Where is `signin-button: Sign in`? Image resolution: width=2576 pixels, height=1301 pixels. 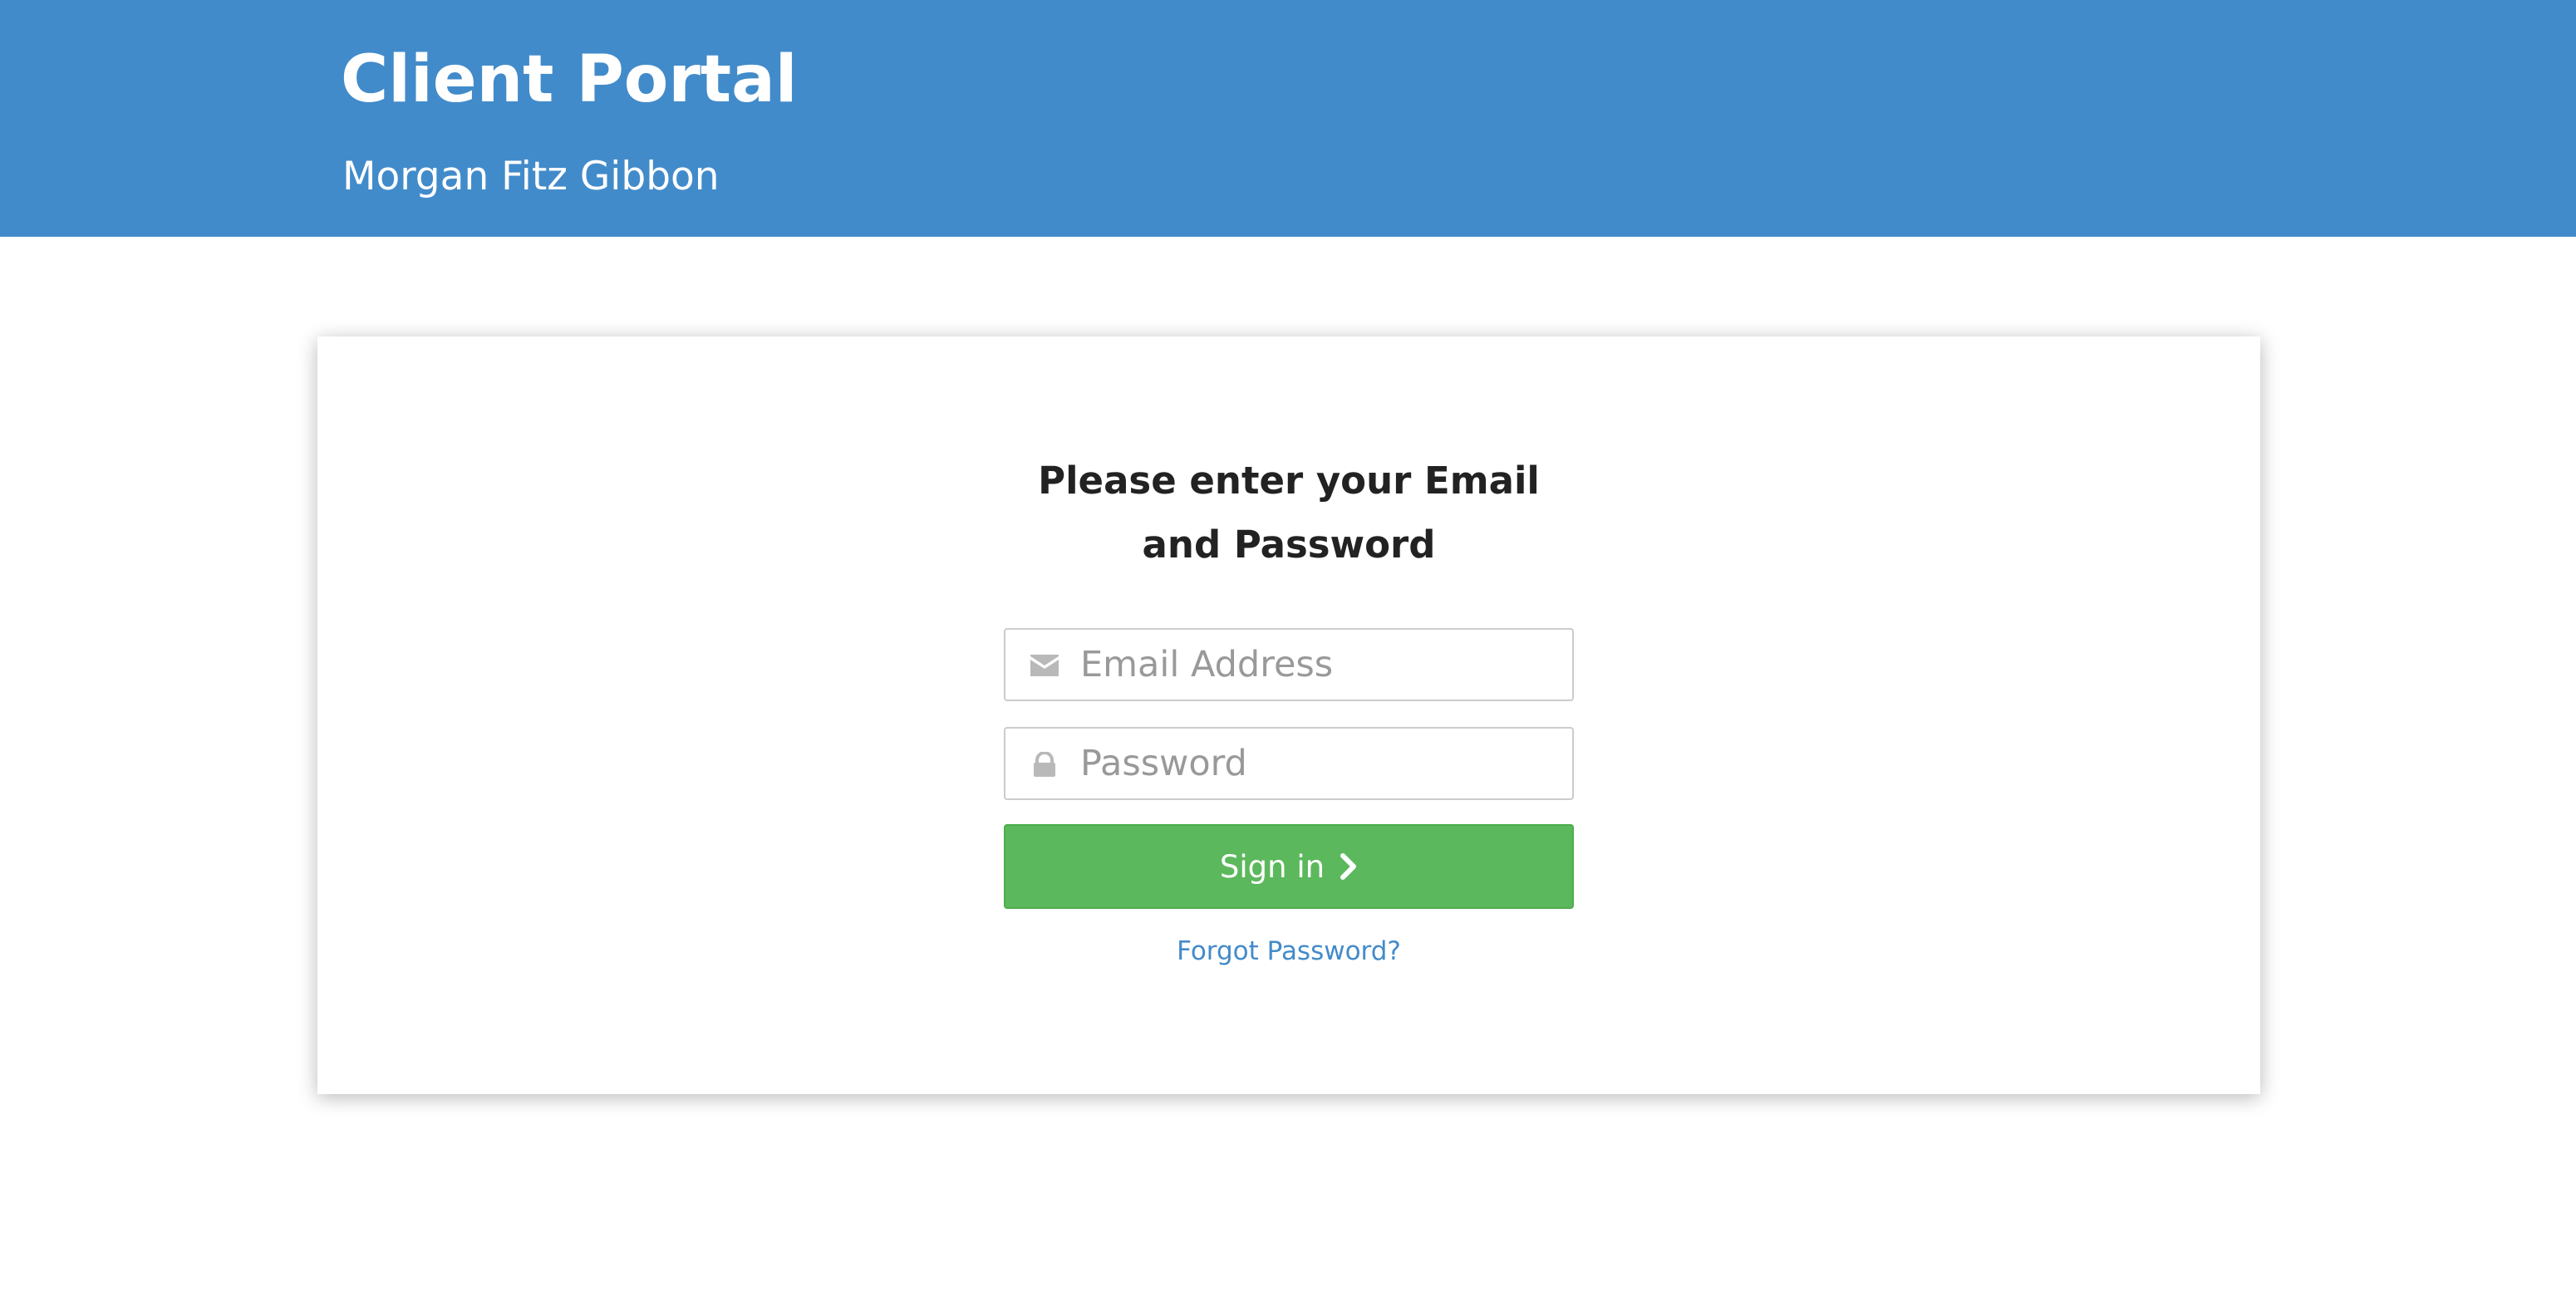 signin-button: Sign in is located at coordinates (1289, 867).